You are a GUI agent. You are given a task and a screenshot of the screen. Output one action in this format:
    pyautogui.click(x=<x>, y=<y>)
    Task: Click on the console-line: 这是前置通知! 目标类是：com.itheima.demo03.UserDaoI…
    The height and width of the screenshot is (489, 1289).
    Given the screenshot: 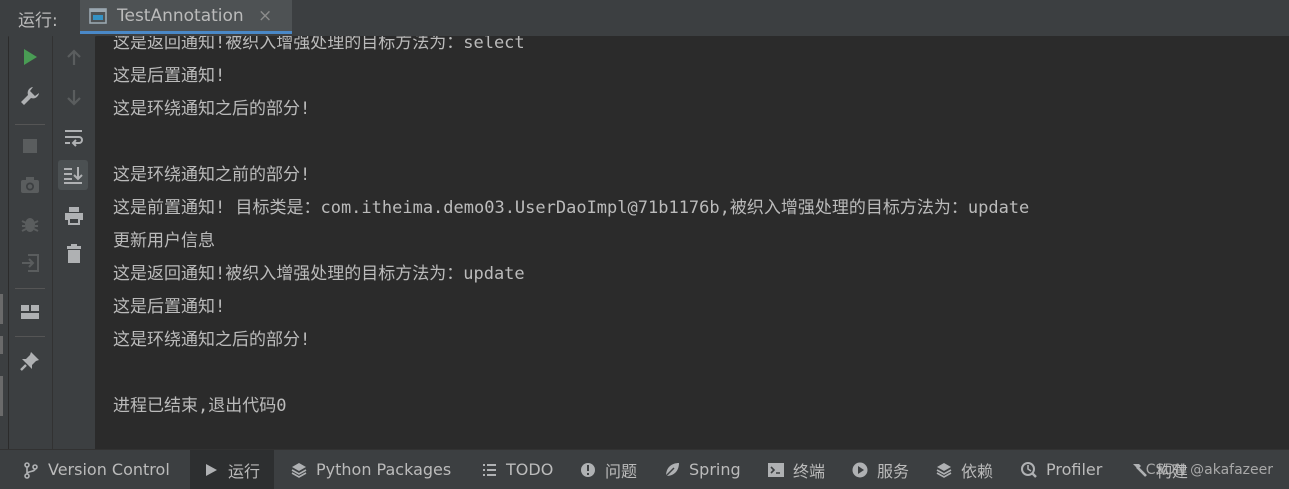 What is the action you would take?
    pyautogui.click(x=571, y=208)
    